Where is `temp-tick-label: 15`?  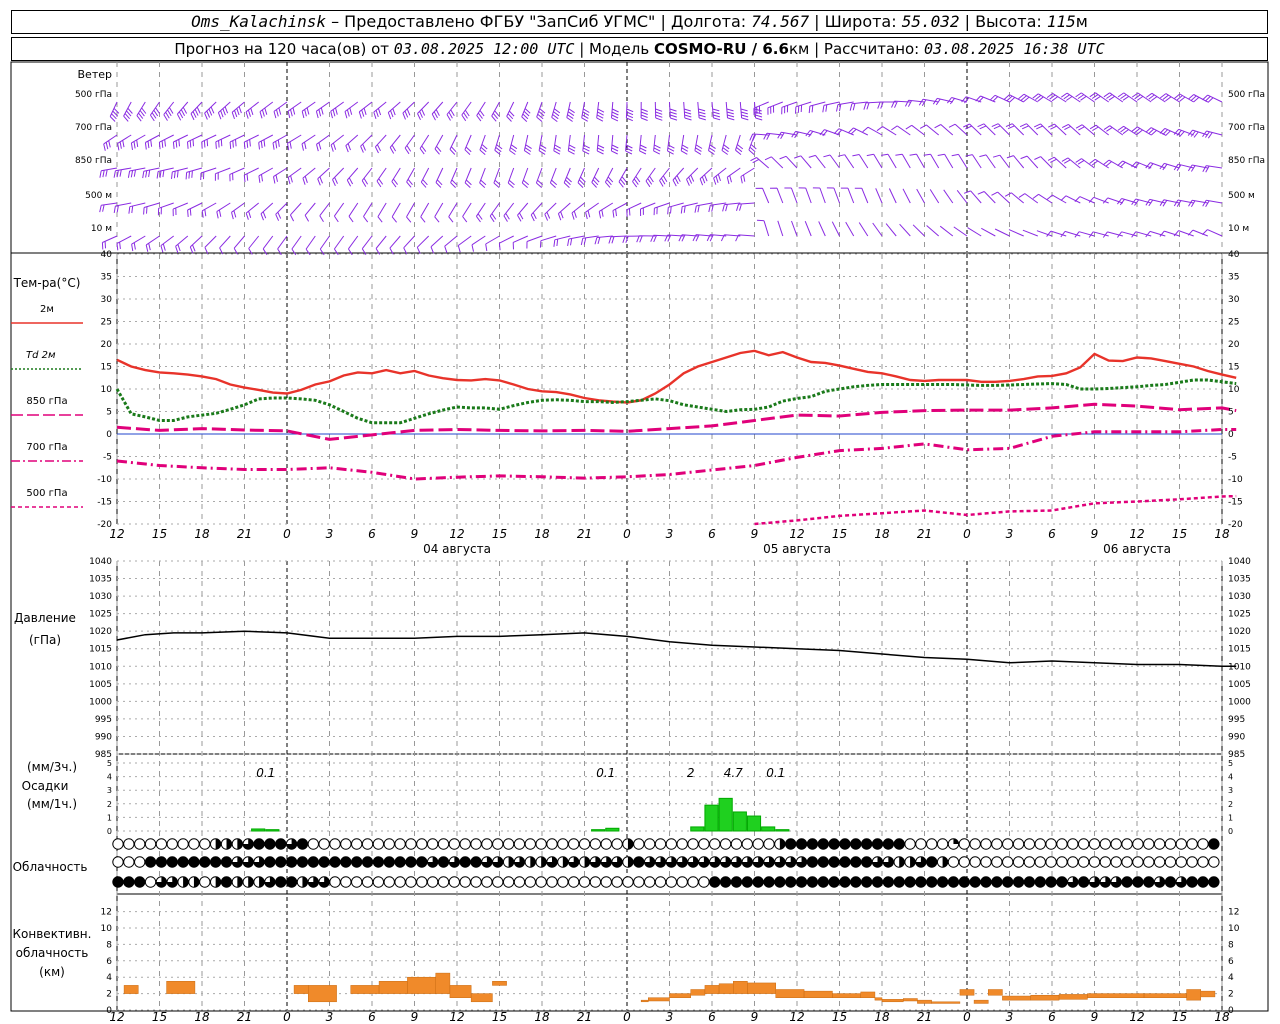 temp-tick-label: 15 is located at coordinates (106, 368).